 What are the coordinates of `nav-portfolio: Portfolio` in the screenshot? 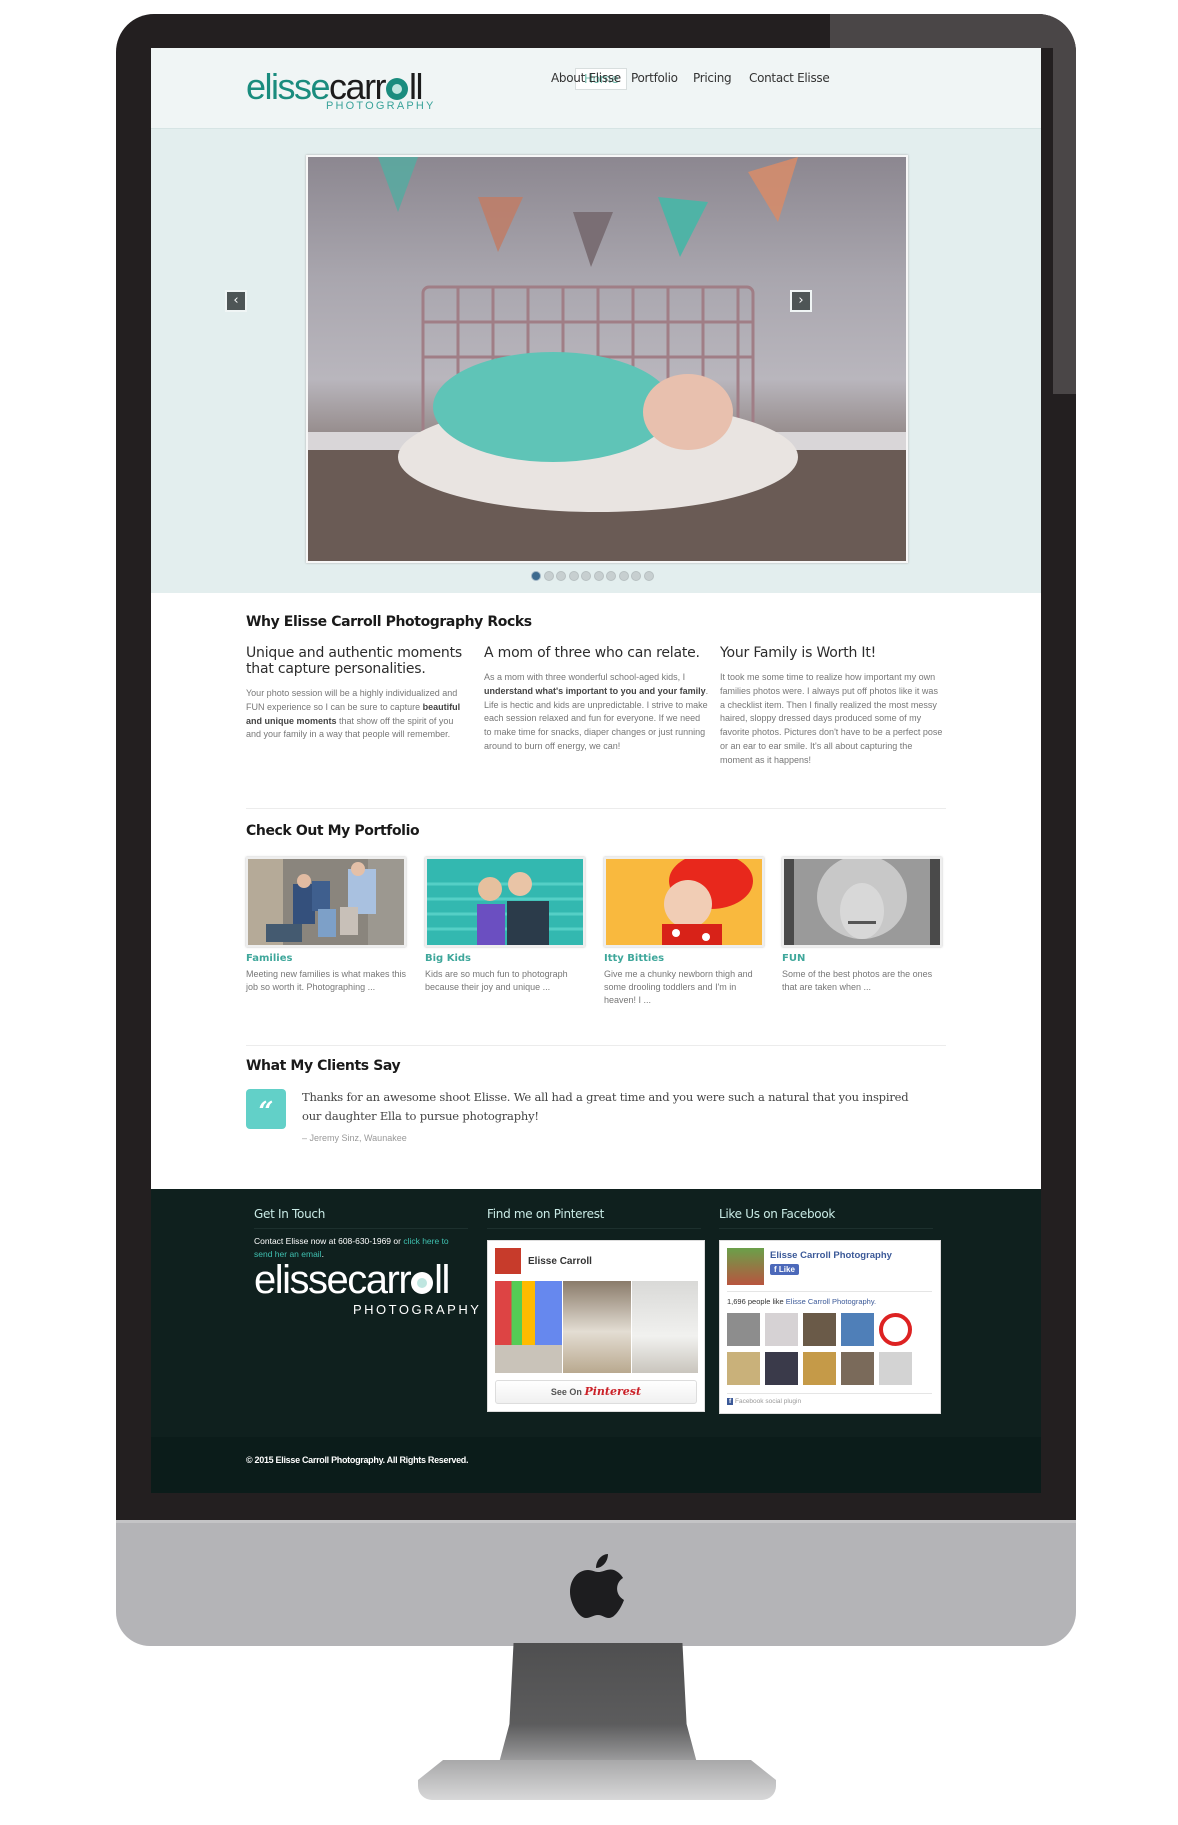 It's located at (654, 78).